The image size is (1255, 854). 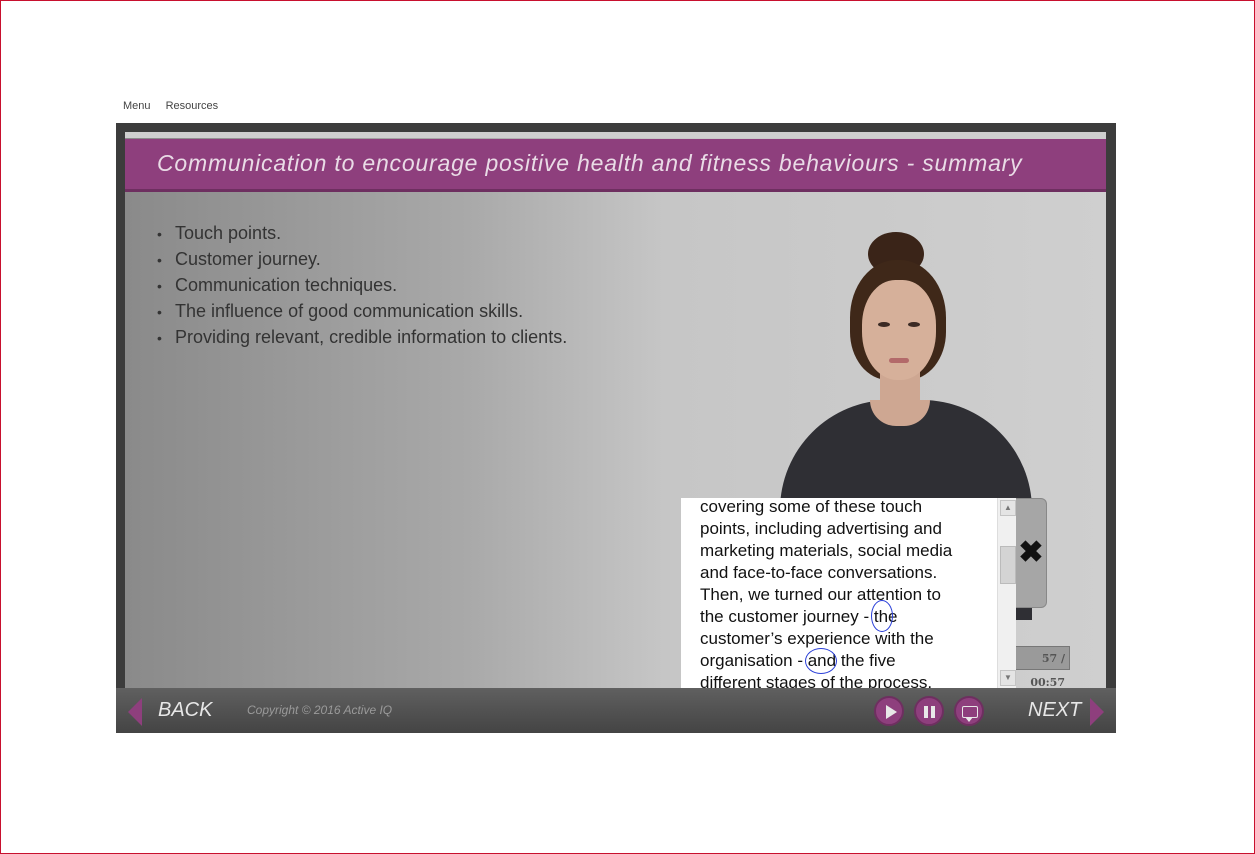 I want to click on copyright-text: Copyright © 2016 Active IQ, so click(x=320, y=710).